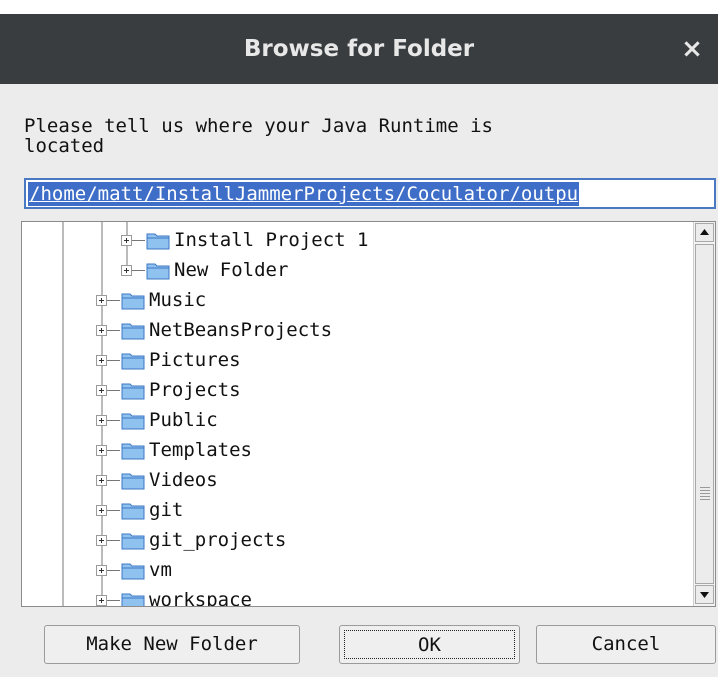 This screenshot has width=718, height=677. I want to click on tree-item: NetBeansProjects, so click(214, 330).